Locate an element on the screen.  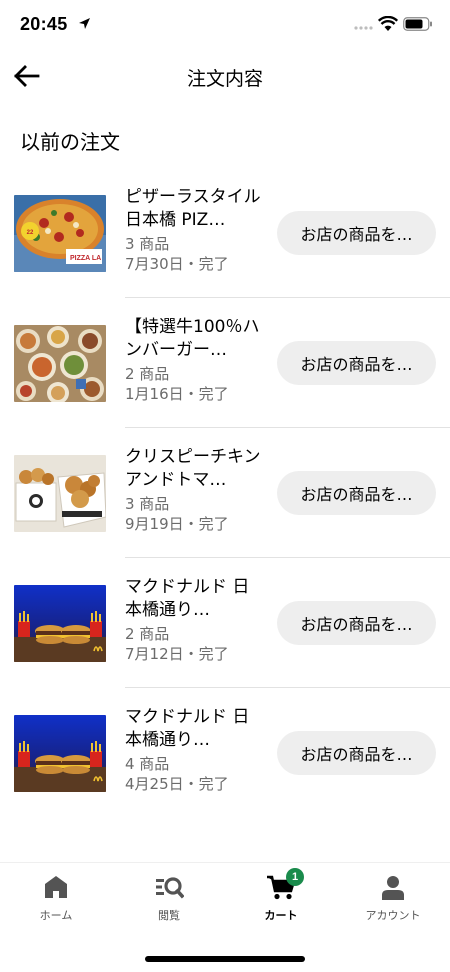
order-info: マクドナルド 日本橋通り… 4 商品 4月25日・完了 is located at coordinates (195, 750).